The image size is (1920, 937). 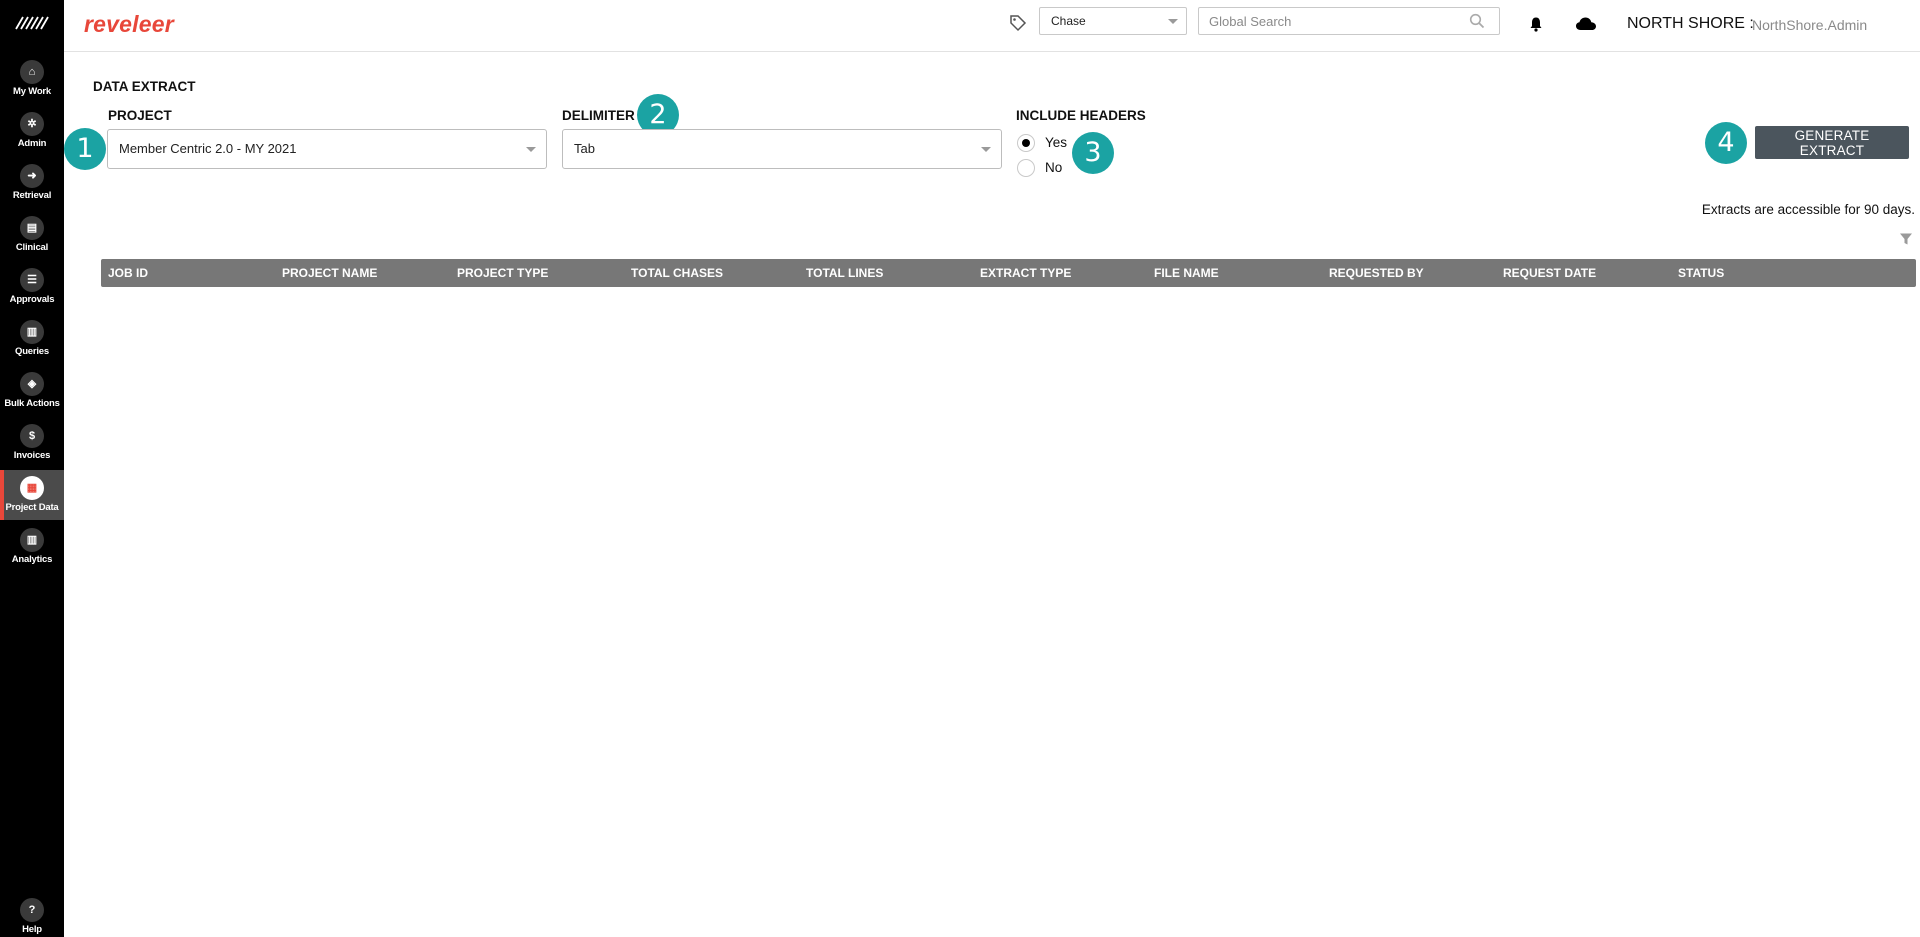 What do you see at coordinates (1549, 273) in the screenshot?
I see `column-header-request-date: REQUEST DATE` at bounding box center [1549, 273].